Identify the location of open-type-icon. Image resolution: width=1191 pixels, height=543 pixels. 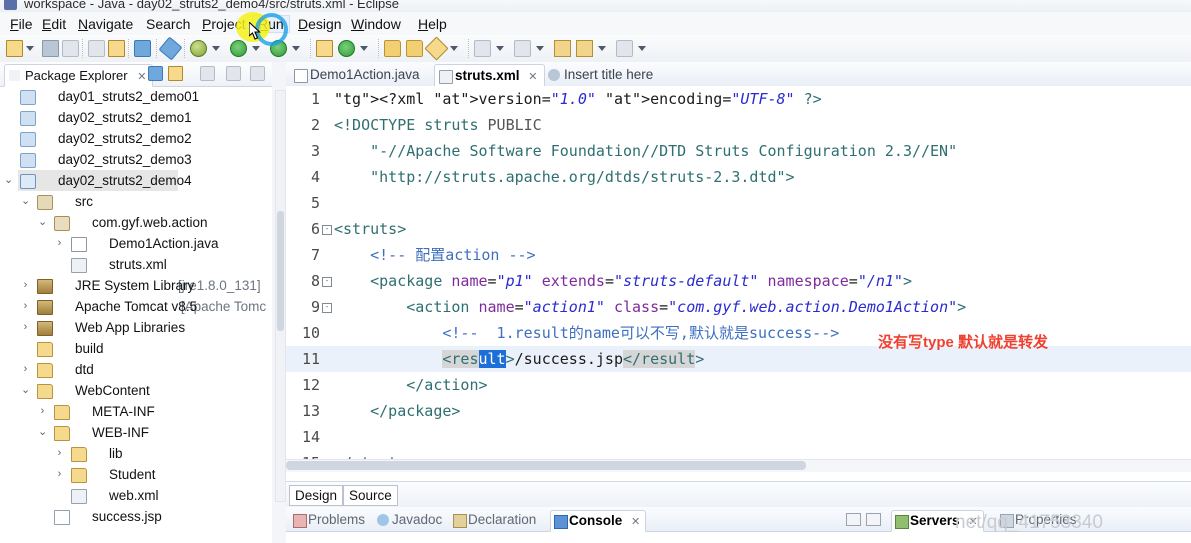
(392, 48).